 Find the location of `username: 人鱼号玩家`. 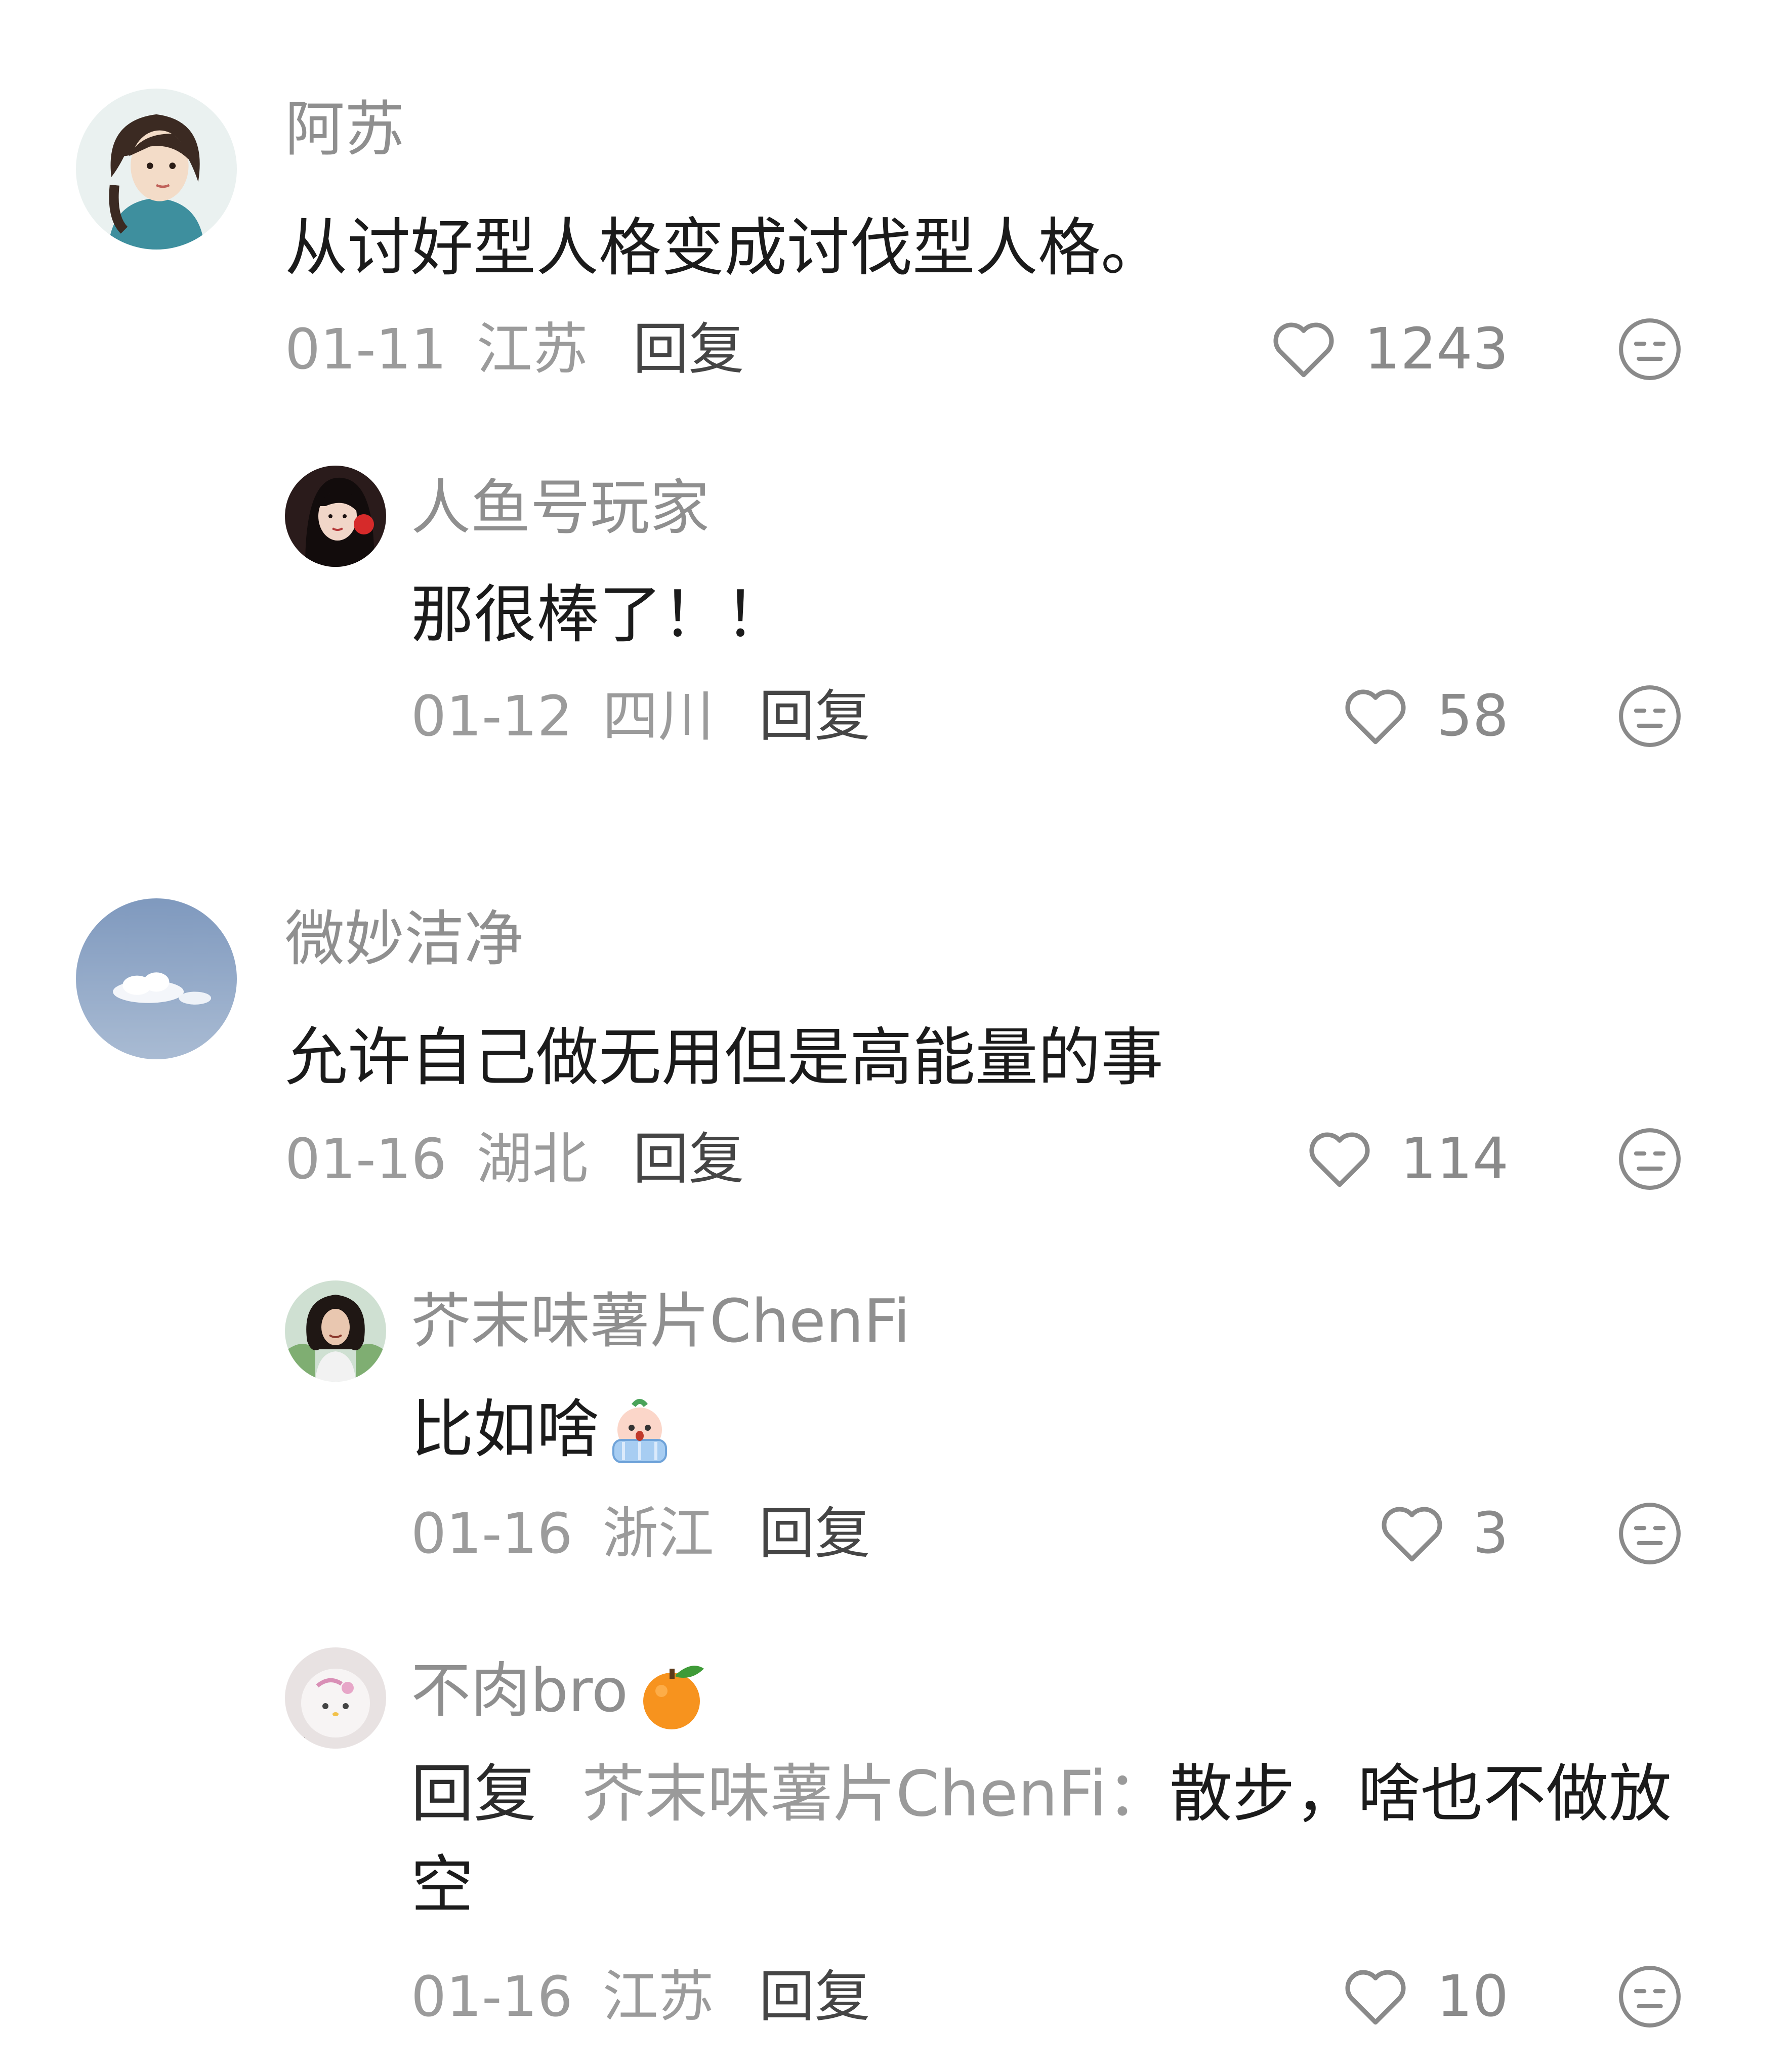

username: 人鱼号玩家 is located at coordinates (560, 508).